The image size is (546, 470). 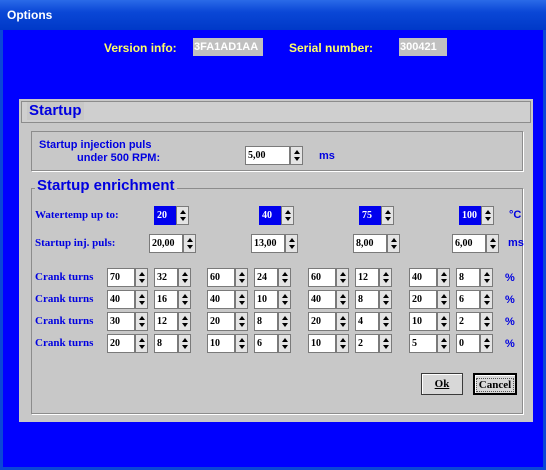 What do you see at coordinates (423, 343) in the screenshot?
I see `crank-turns-spinner-value: 5` at bounding box center [423, 343].